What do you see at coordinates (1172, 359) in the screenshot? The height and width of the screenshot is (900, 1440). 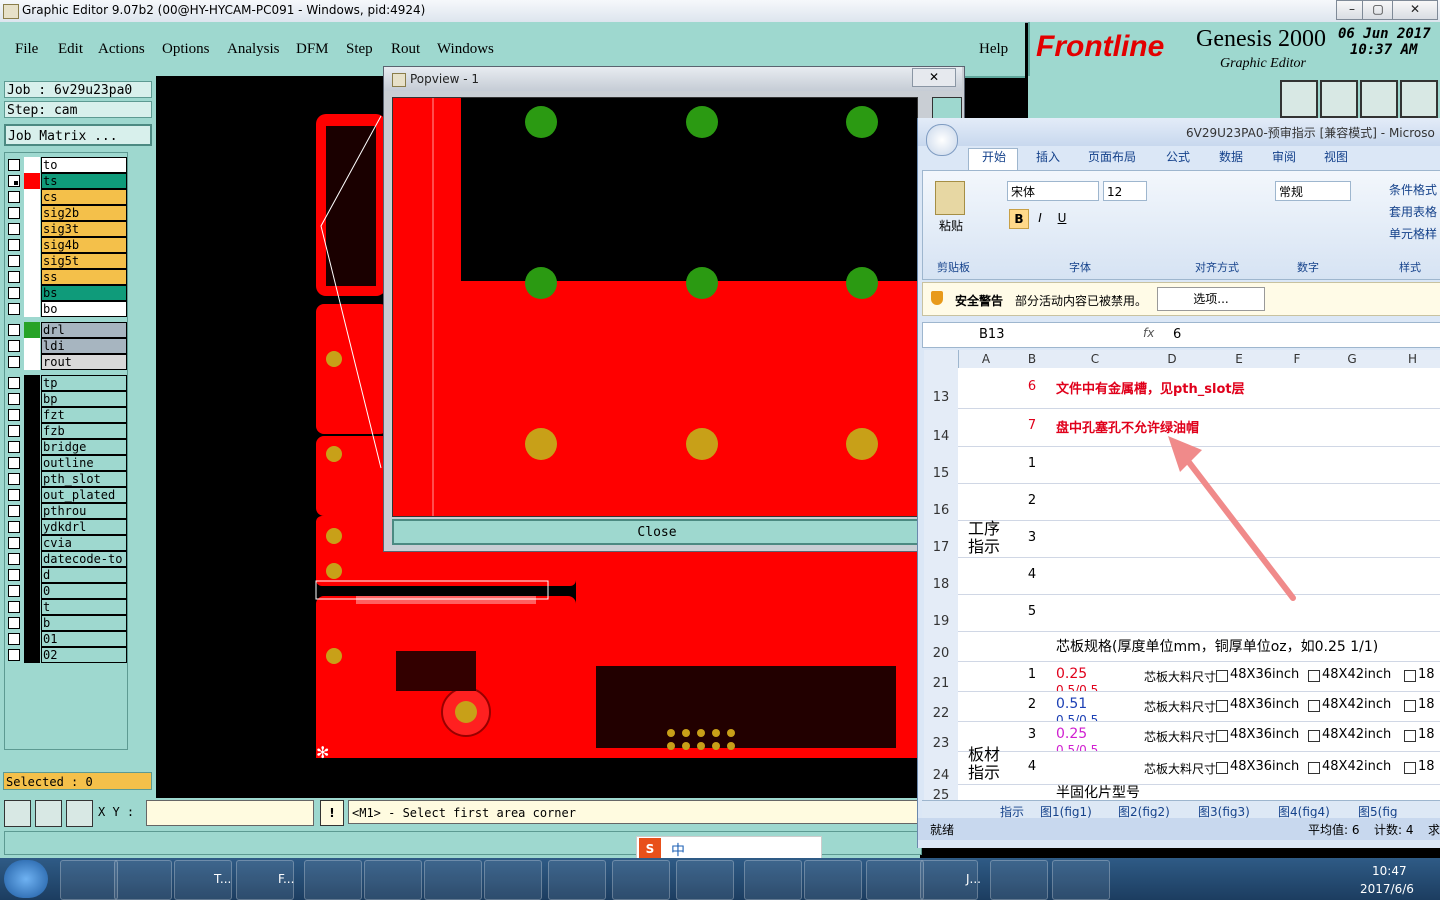 I see `col-d: D` at bounding box center [1172, 359].